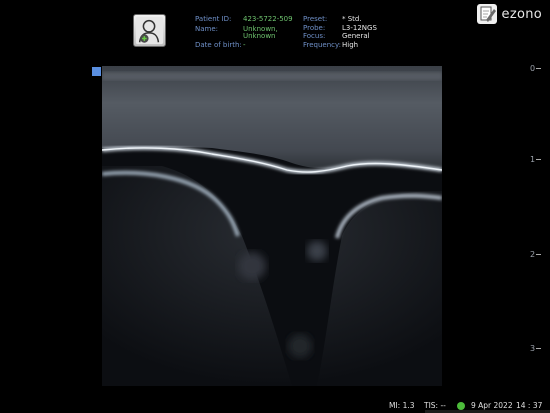 The height and width of the screenshot is (413, 550). I want to click on preset-label: Preset:, so click(315, 19).